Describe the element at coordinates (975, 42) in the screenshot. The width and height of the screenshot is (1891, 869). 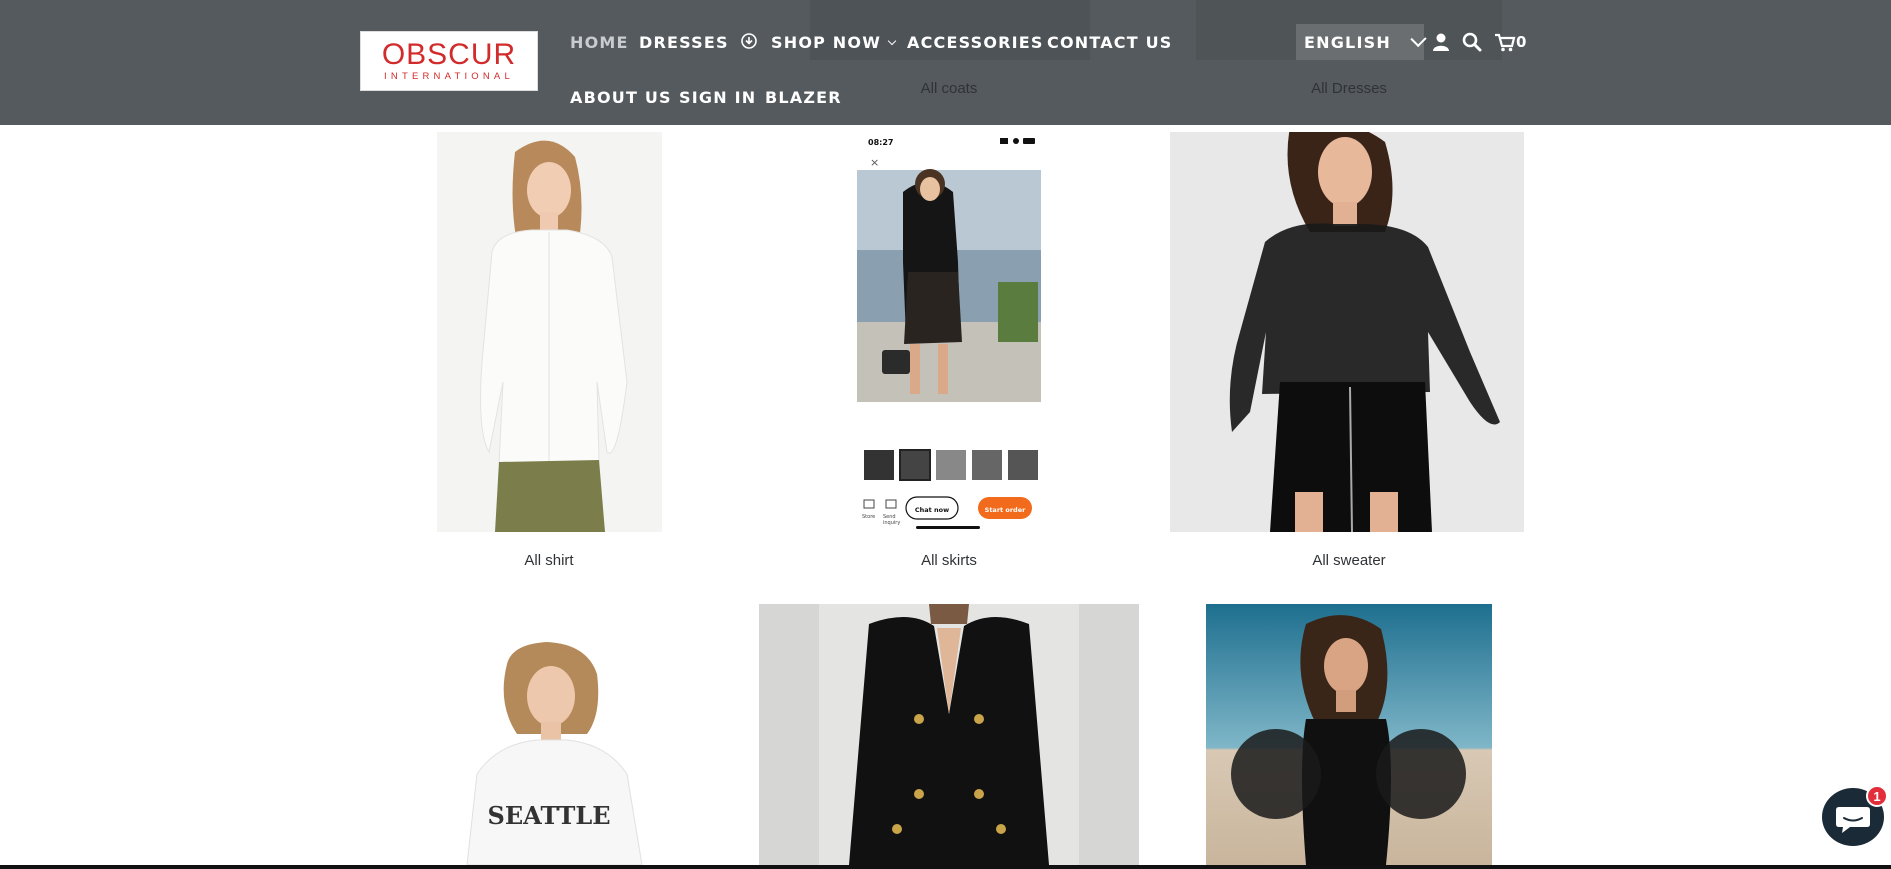
I see `nav-accessories: ACCESSORIES` at that location.